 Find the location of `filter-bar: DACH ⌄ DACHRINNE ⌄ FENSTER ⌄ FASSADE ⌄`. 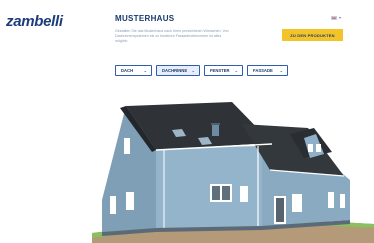

filter-bar: DACH ⌄ DACHRINNE ⌄ FENSTER ⌄ FASSADE ⌄ is located at coordinates (201, 70).